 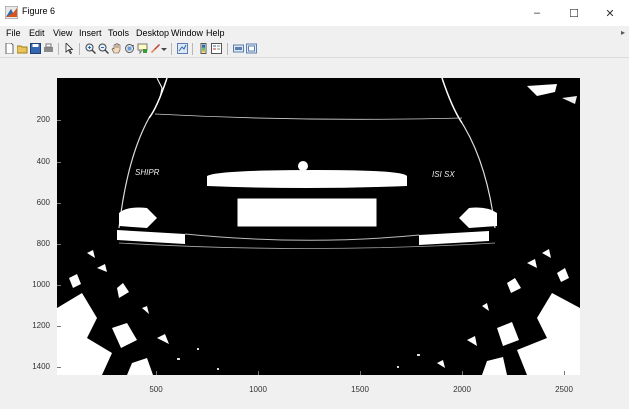 What do you see at coordinates (90, 48) in the screenshot?
I see `zoom-in-icon` at bounding box center [90, 48].